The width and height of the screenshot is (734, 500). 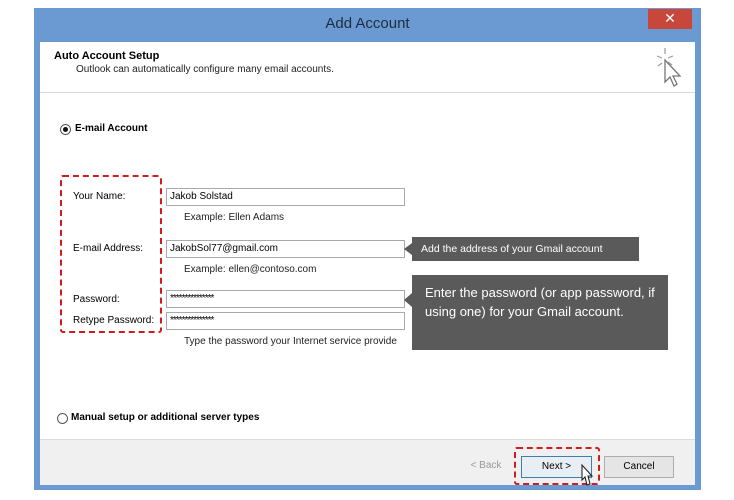 What do you see at coordinates (285, 321) in the screenshot?
I see `retype-password-field: ***************` at bounding box center [285, 321].